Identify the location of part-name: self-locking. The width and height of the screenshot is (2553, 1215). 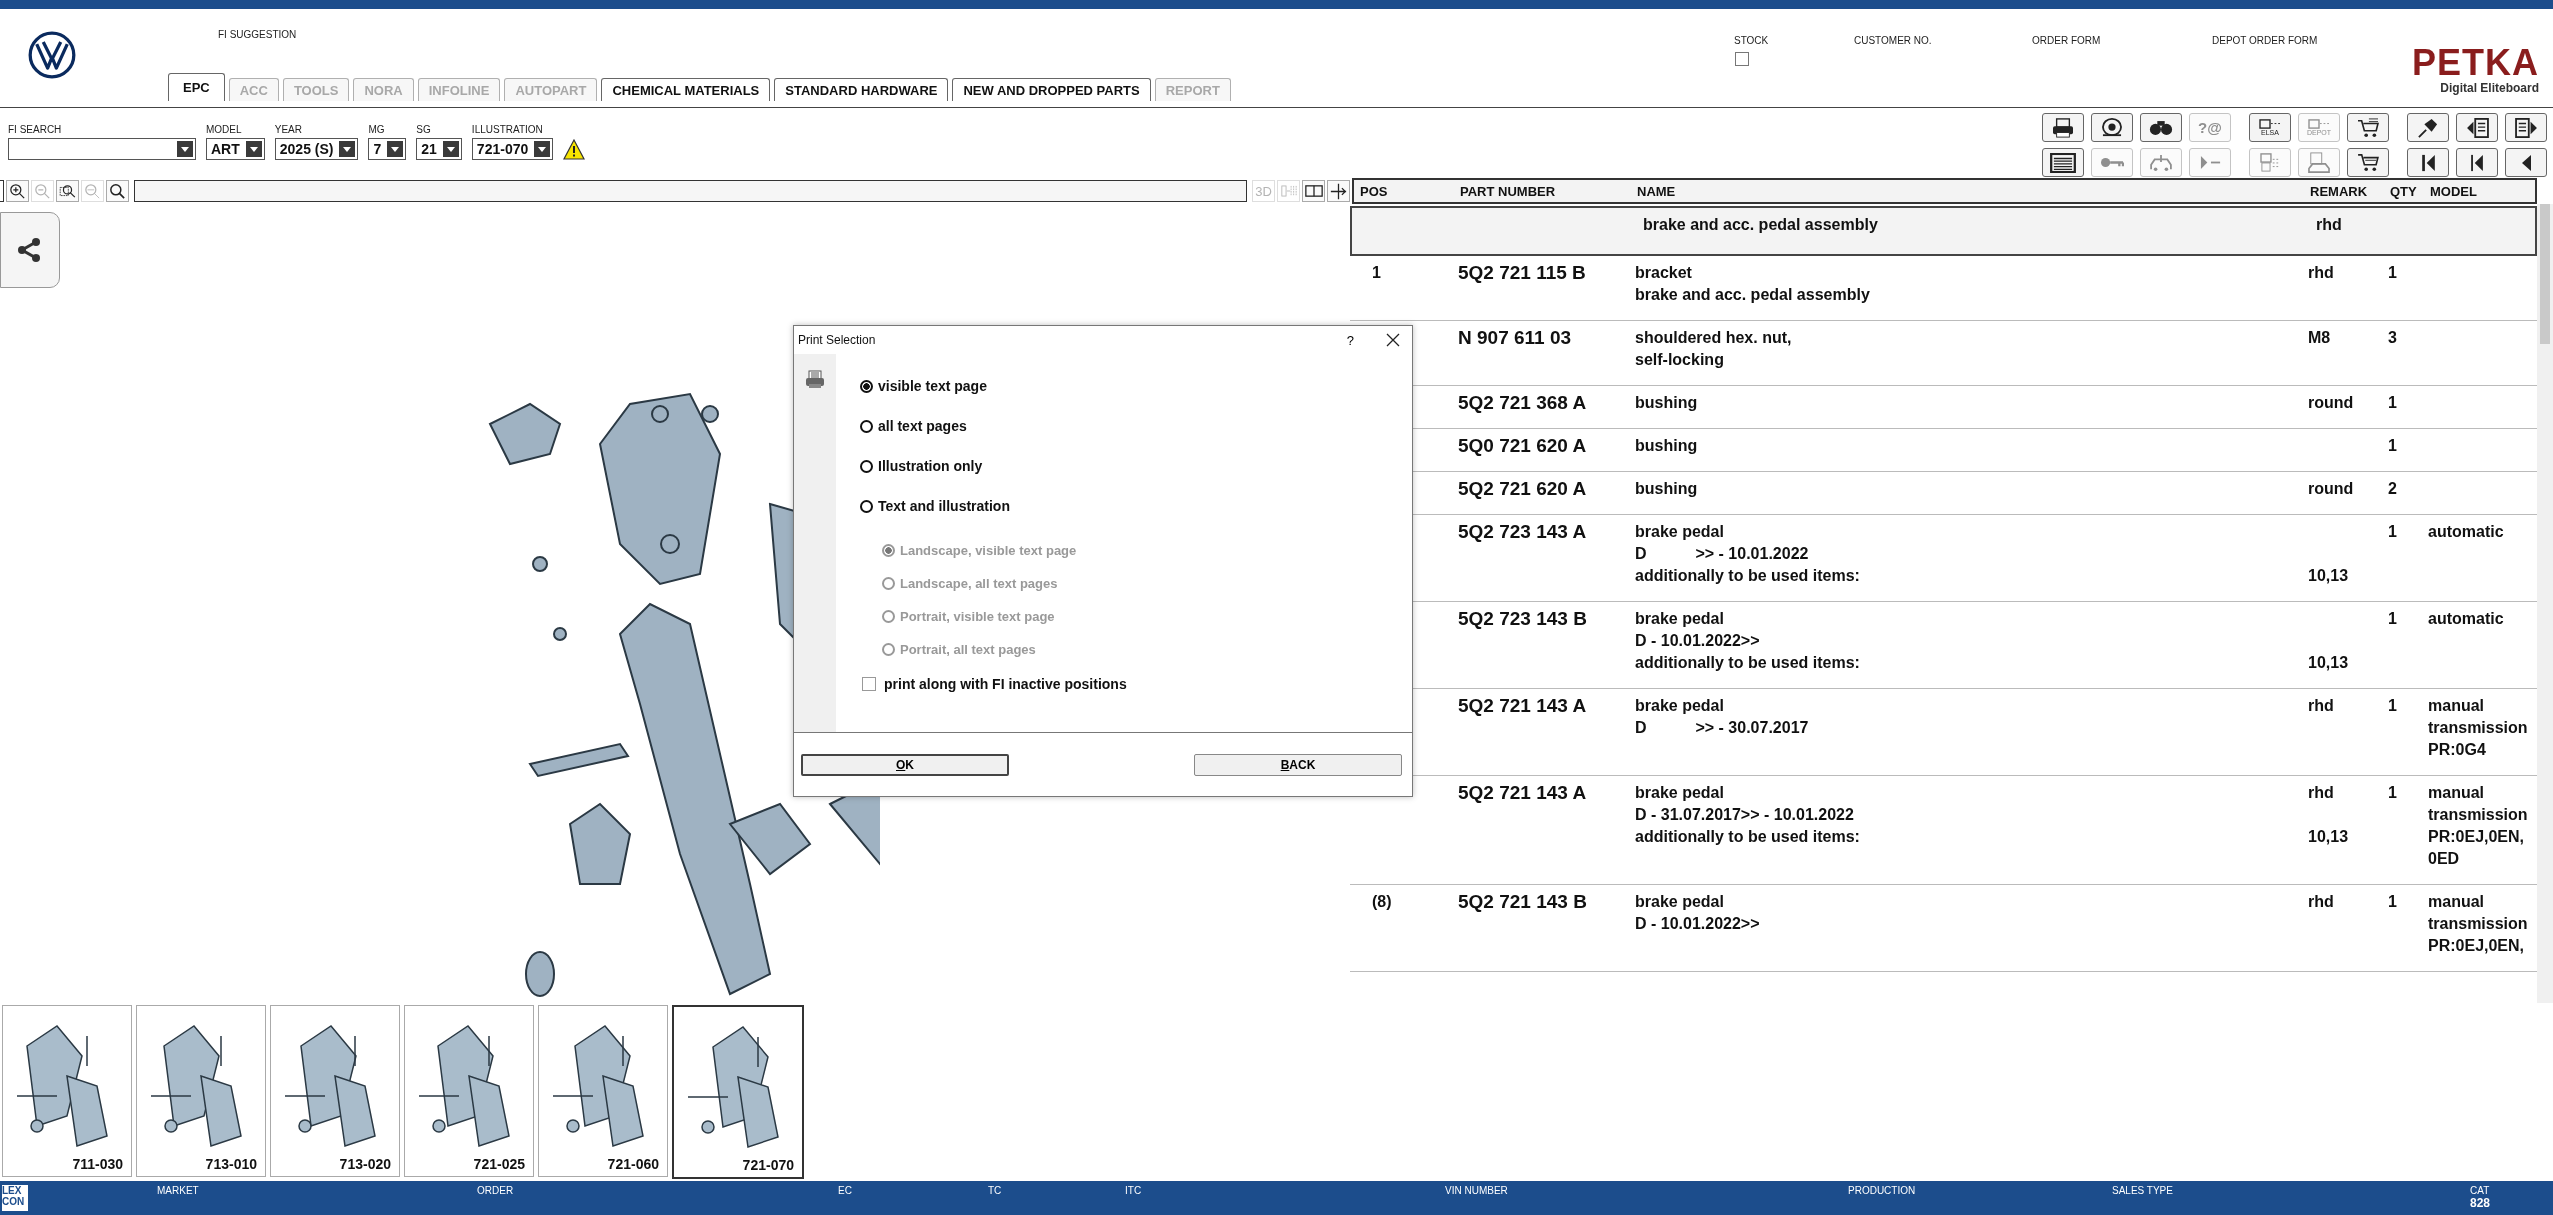
(1680, 360).